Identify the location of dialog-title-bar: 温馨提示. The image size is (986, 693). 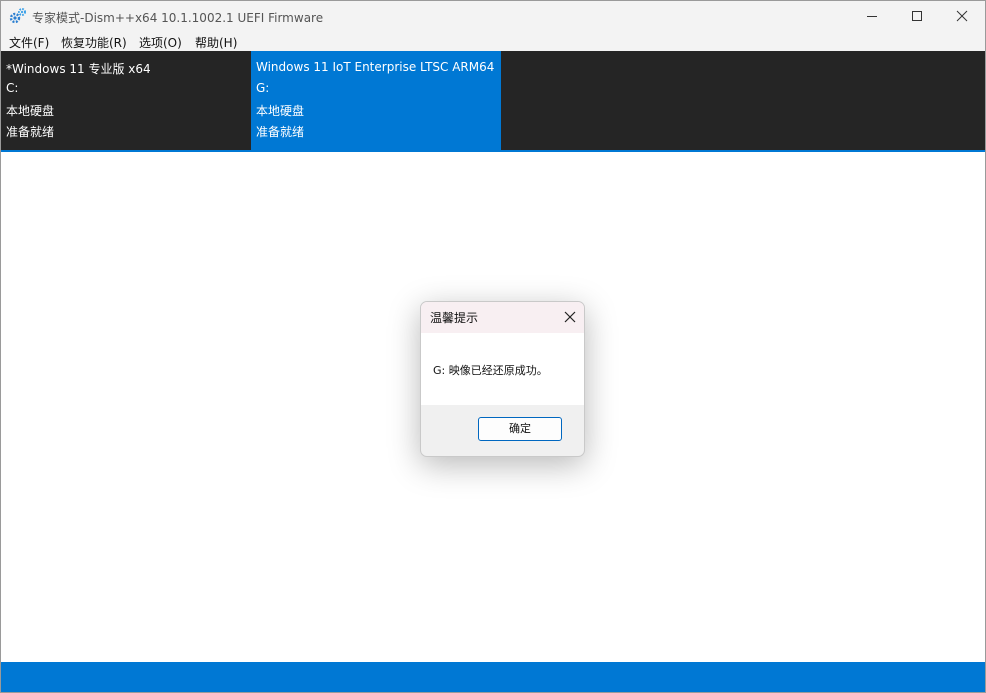
(502, 317).